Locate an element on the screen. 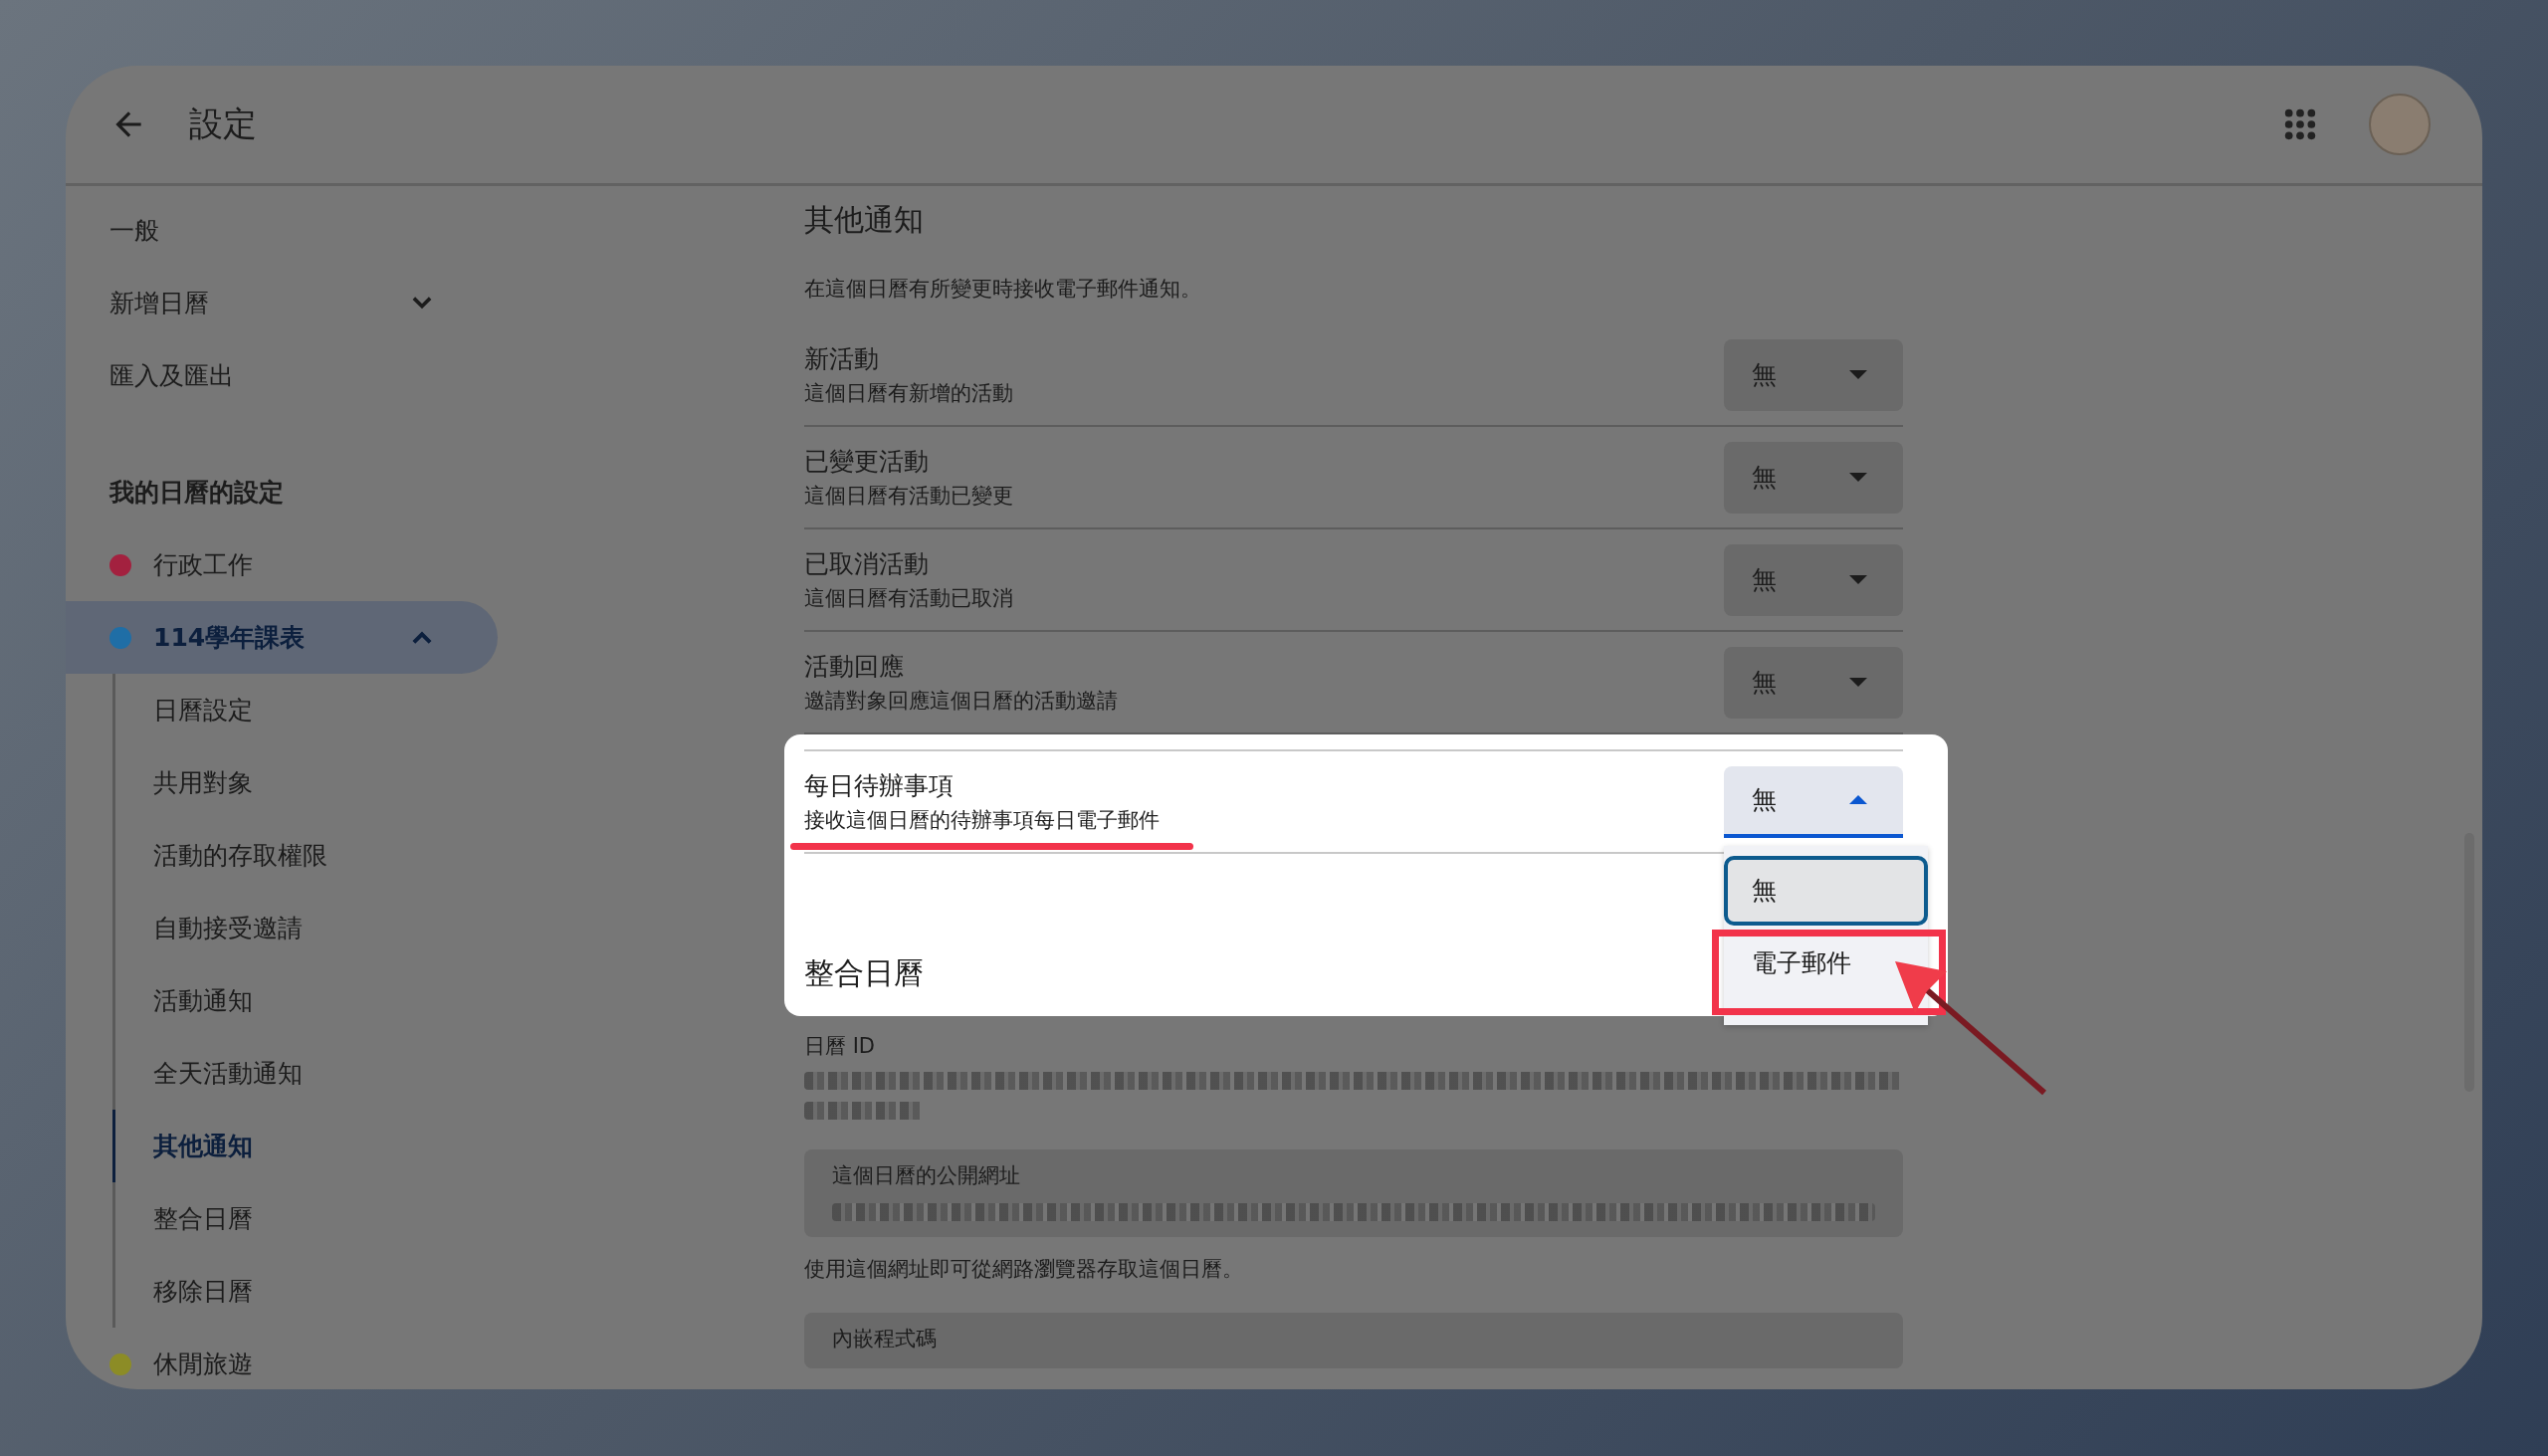 This screenshot has height=1456, width=2548. setting-subtitle: 這個日曆有活動已變更 is located at coordinates (908, 496).